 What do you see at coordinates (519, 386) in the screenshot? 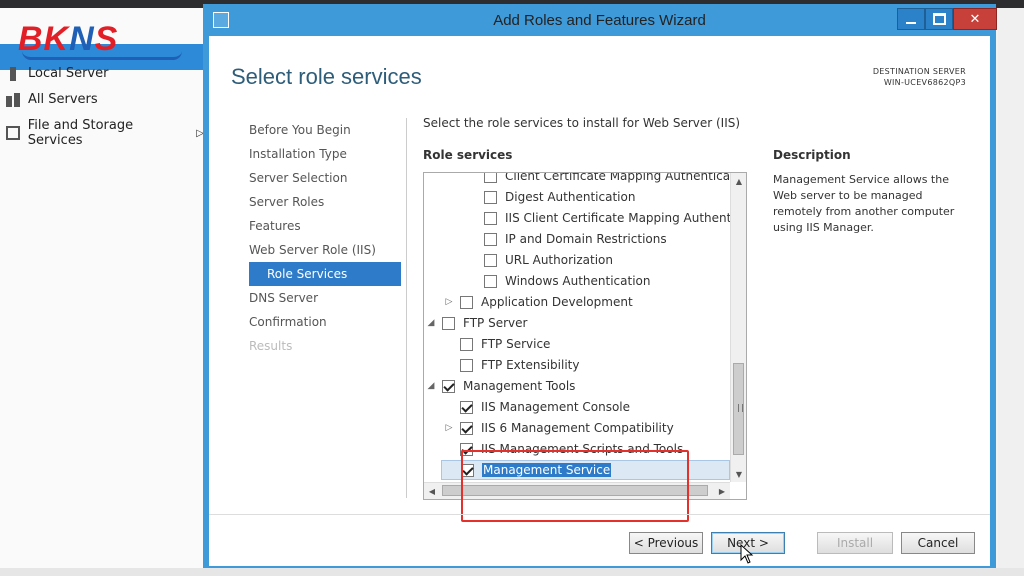
I see `tree-row-label: Management Tools` at bounding box center [519, 386].